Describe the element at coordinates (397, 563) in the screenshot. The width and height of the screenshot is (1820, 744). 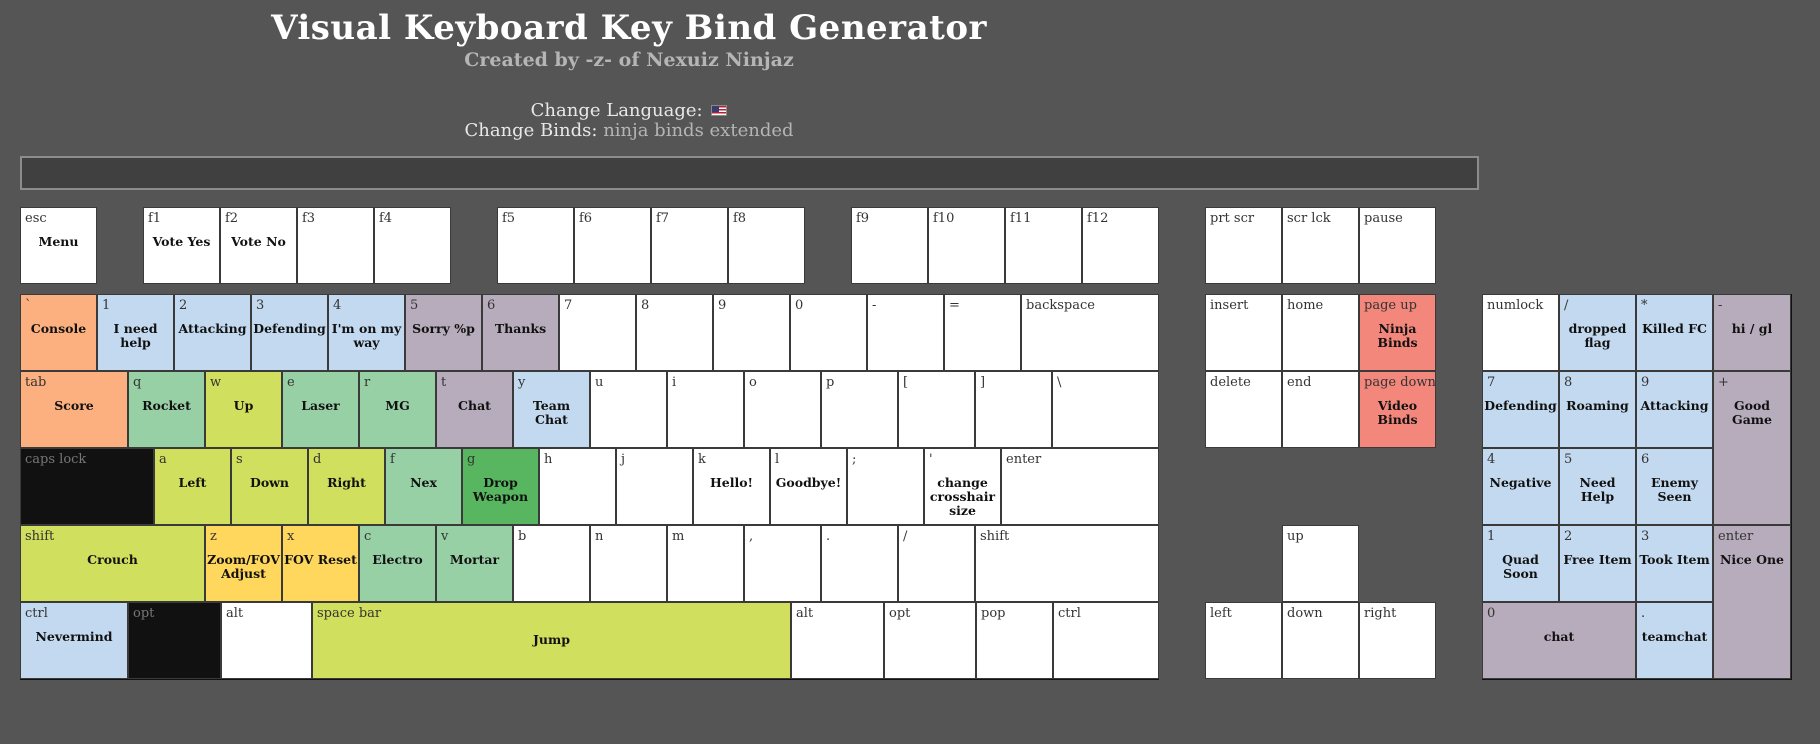
I see `key-c: c Electro` at that location.